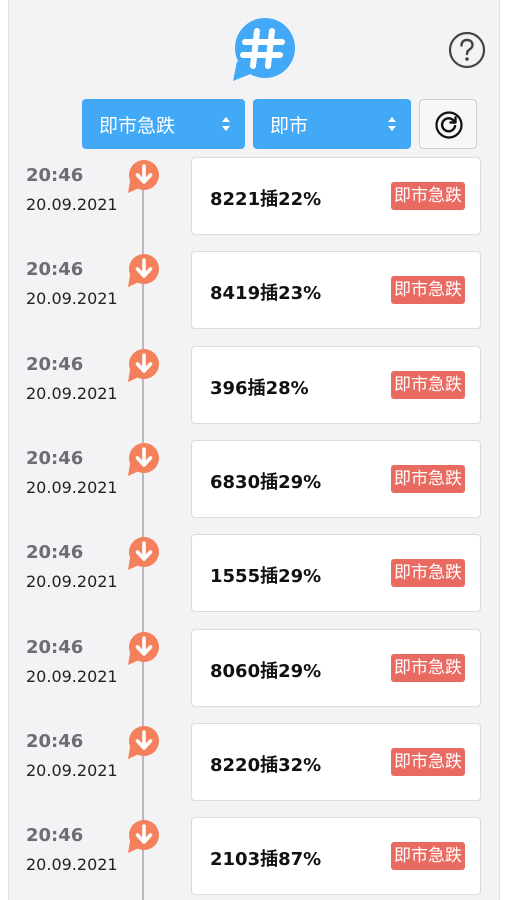 The width and height of the screenshot is (507, 900). What do you see at coordinates (266, 199) in the screenshot?
I see `alert-text: 8221插22%` at bounding box center [266, 199].